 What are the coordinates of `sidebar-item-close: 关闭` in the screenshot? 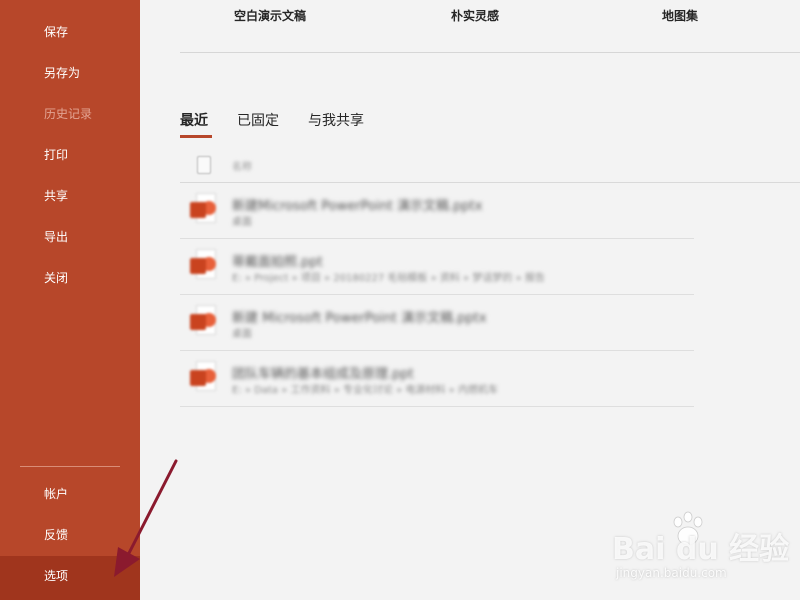 It's located at (70, 278).